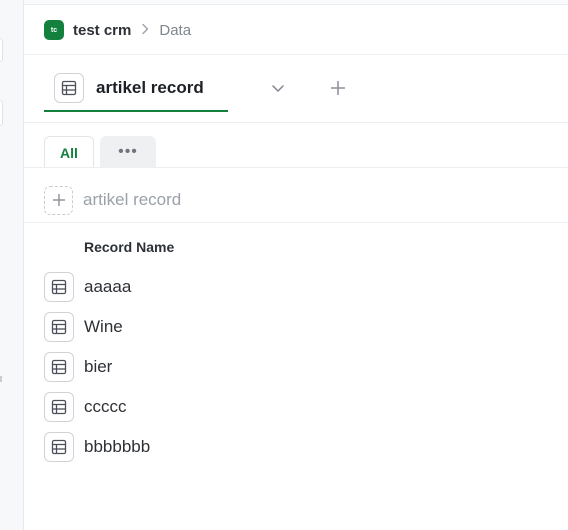 This screenshot has height=530, width=568. What do you see at coordinates (1, 50) in the screenshot?
I see `rail-handle-top` at bounding box center [1, 50].